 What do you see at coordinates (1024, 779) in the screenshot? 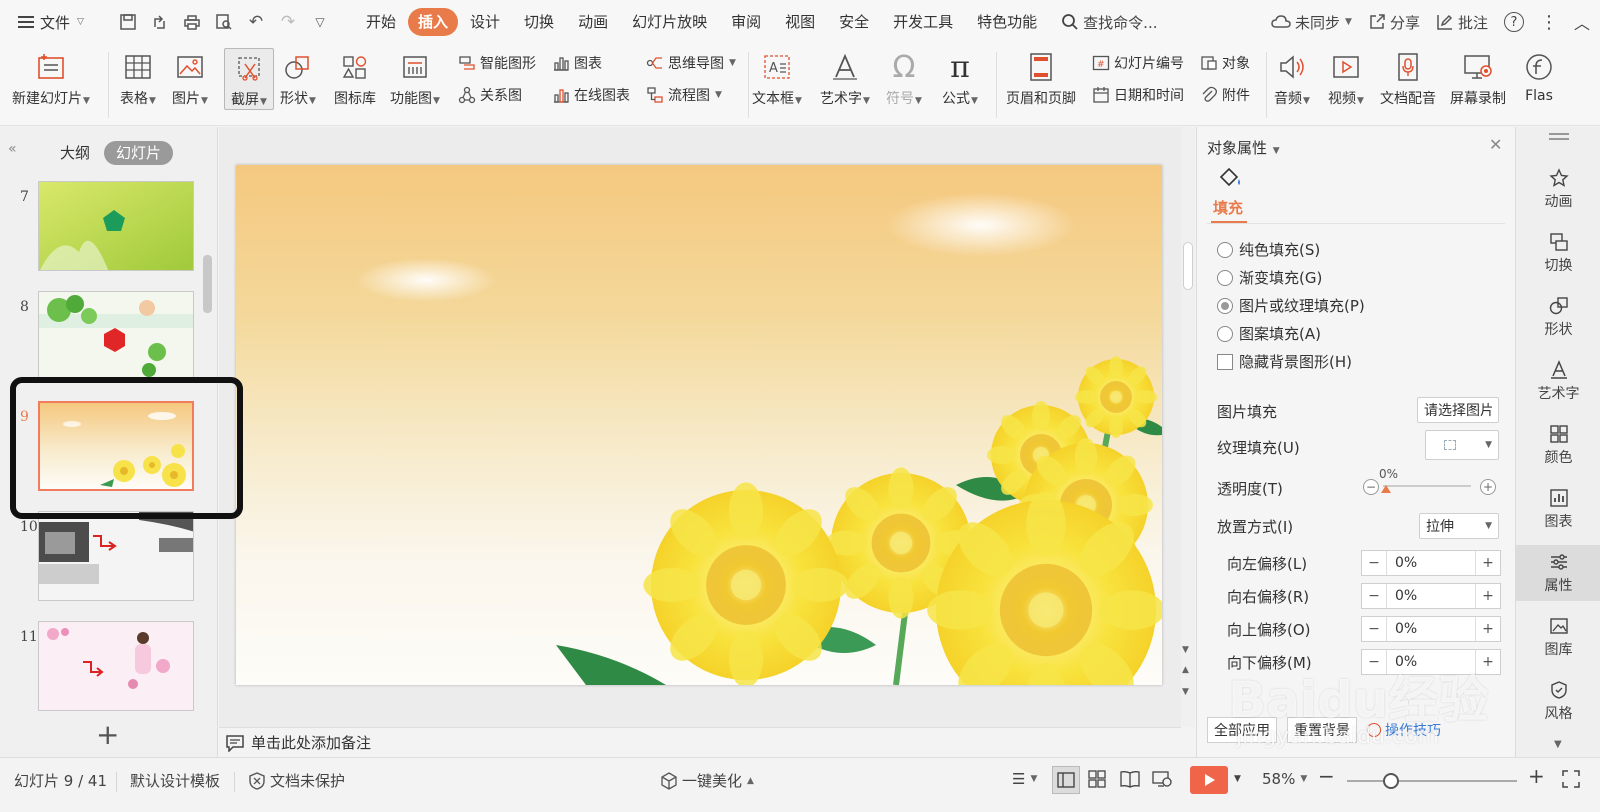
I see `notes-toggle-icon: ☰ ▼` at bounding box center [1024, 779].